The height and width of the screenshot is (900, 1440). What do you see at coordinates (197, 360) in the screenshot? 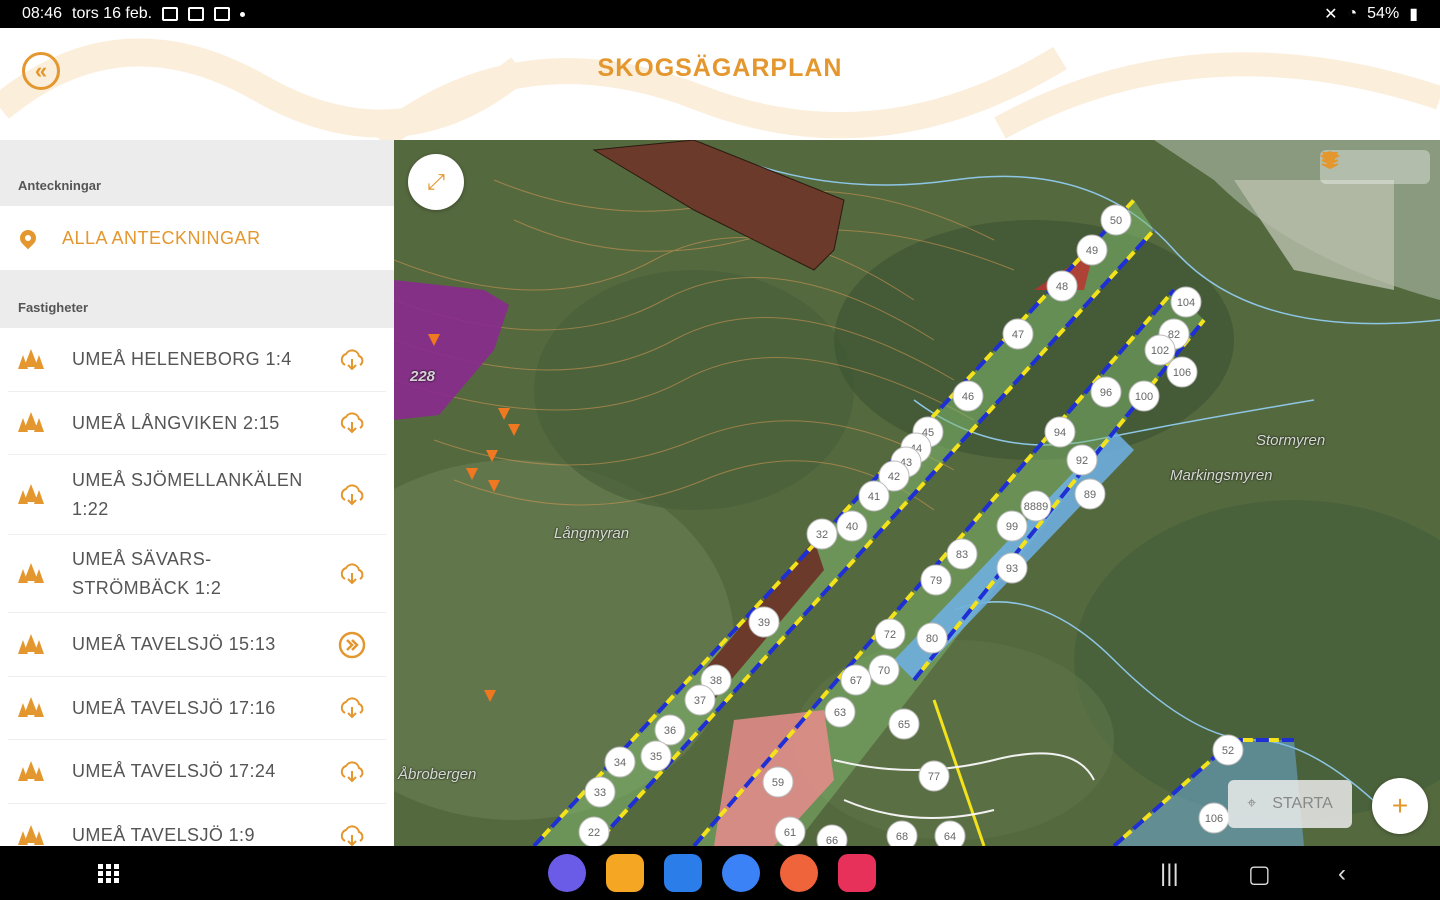
I see `property-item: UMEÅ HELENEBORG 1:4` at bounding box center [197, 360].